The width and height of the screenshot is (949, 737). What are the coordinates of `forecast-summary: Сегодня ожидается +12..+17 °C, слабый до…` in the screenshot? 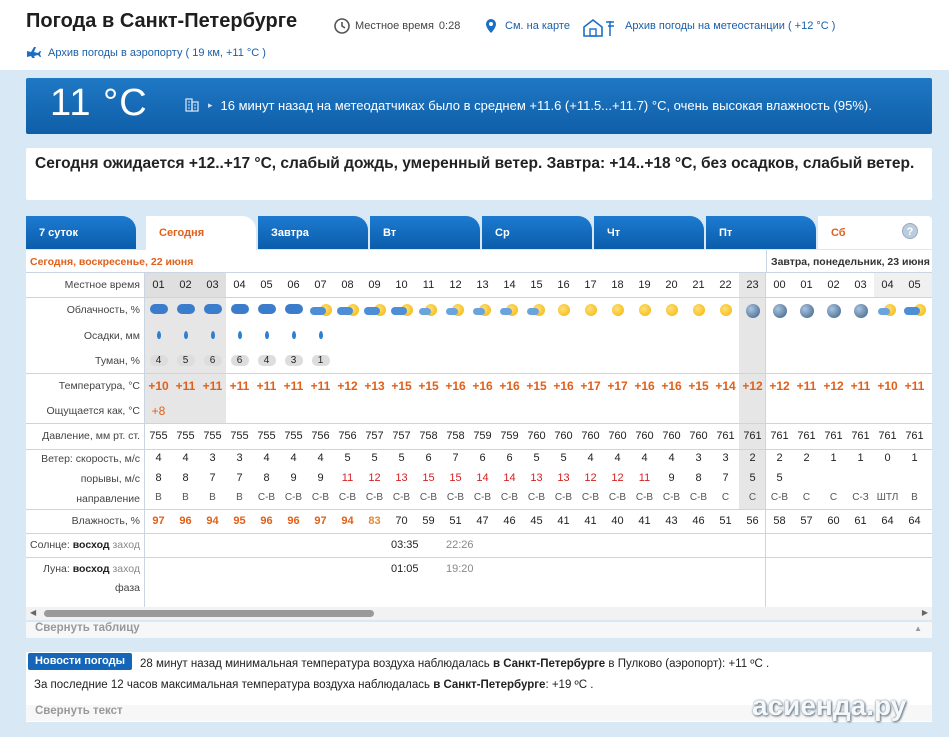 It's located at (479, 174).